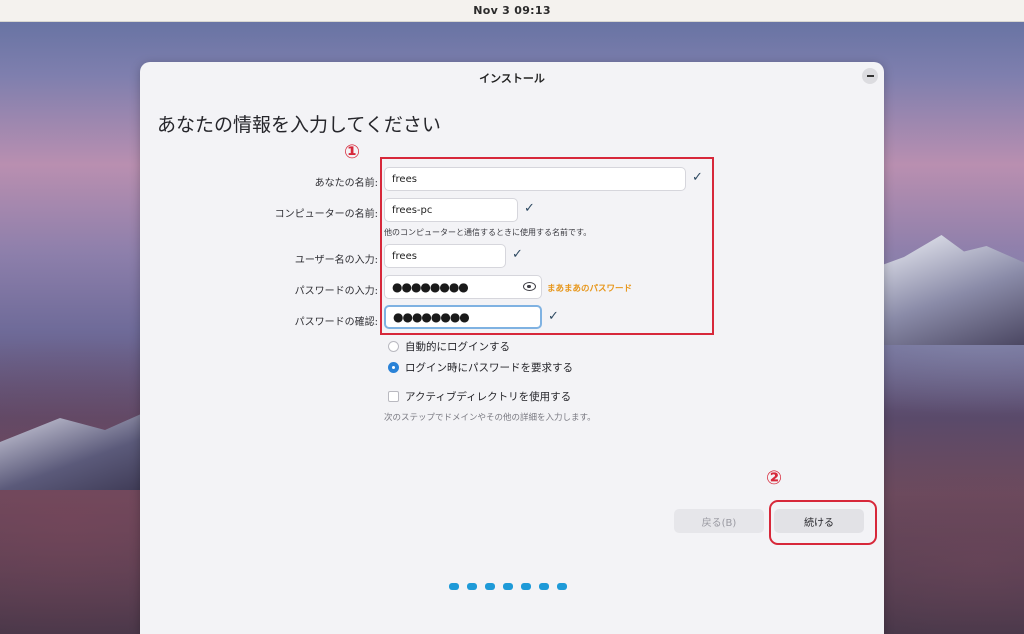  I want to click on annotation-marker-1: ①, so click(352, 152).